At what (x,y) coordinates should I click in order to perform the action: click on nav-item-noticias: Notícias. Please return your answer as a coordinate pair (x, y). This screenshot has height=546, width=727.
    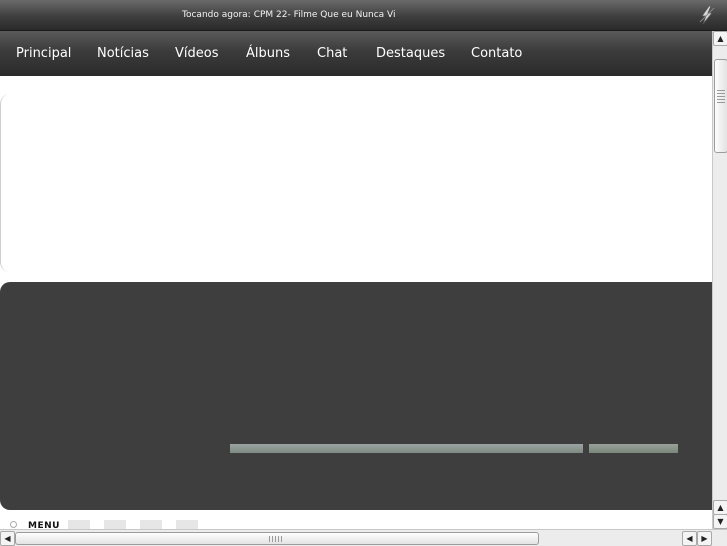
    Looking at the image, I should click on (123, 53).